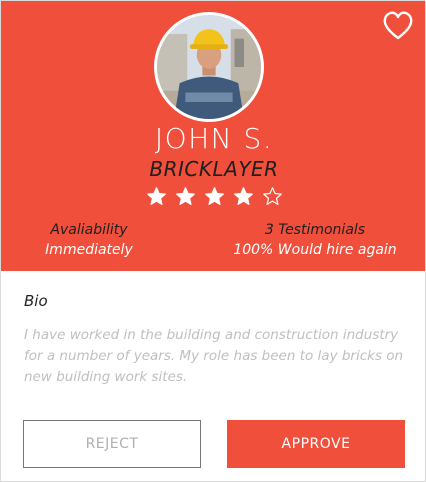 The width and height of the screenshot is (426, 482). I want to click on heart-icon, so click(398, 26).